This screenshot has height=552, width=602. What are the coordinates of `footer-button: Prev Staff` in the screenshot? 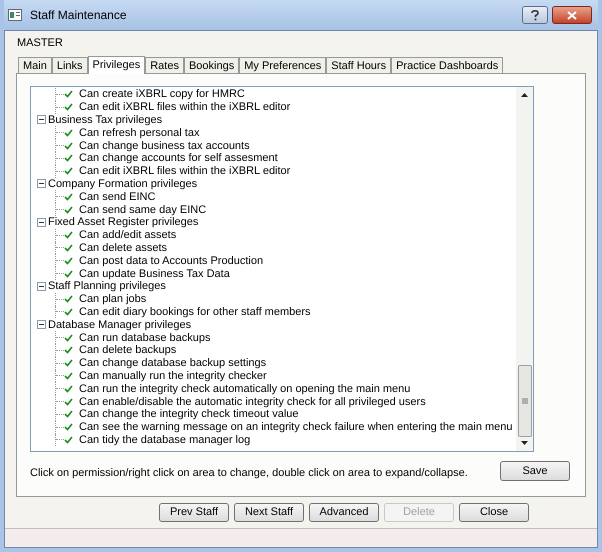 It's located at (194, 512).